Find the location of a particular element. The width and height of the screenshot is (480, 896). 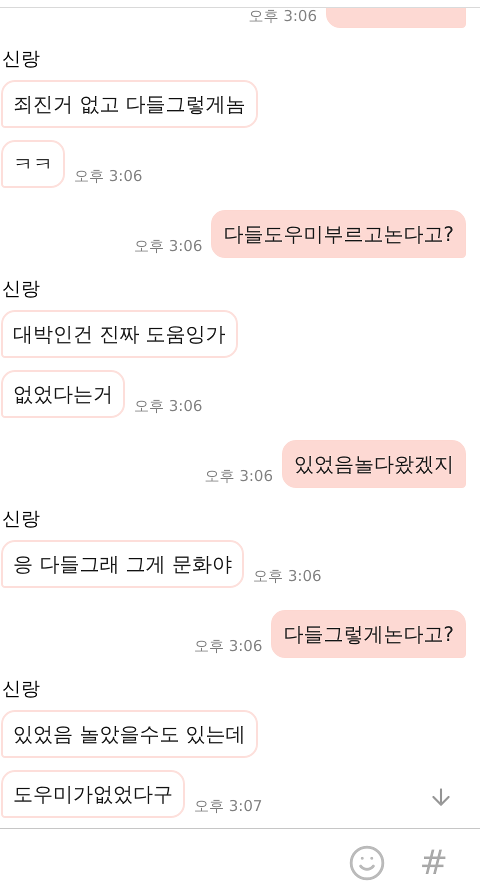

message-bubble: 있었음 놀았을수도 있는데 is located at coordinates (129, 734).